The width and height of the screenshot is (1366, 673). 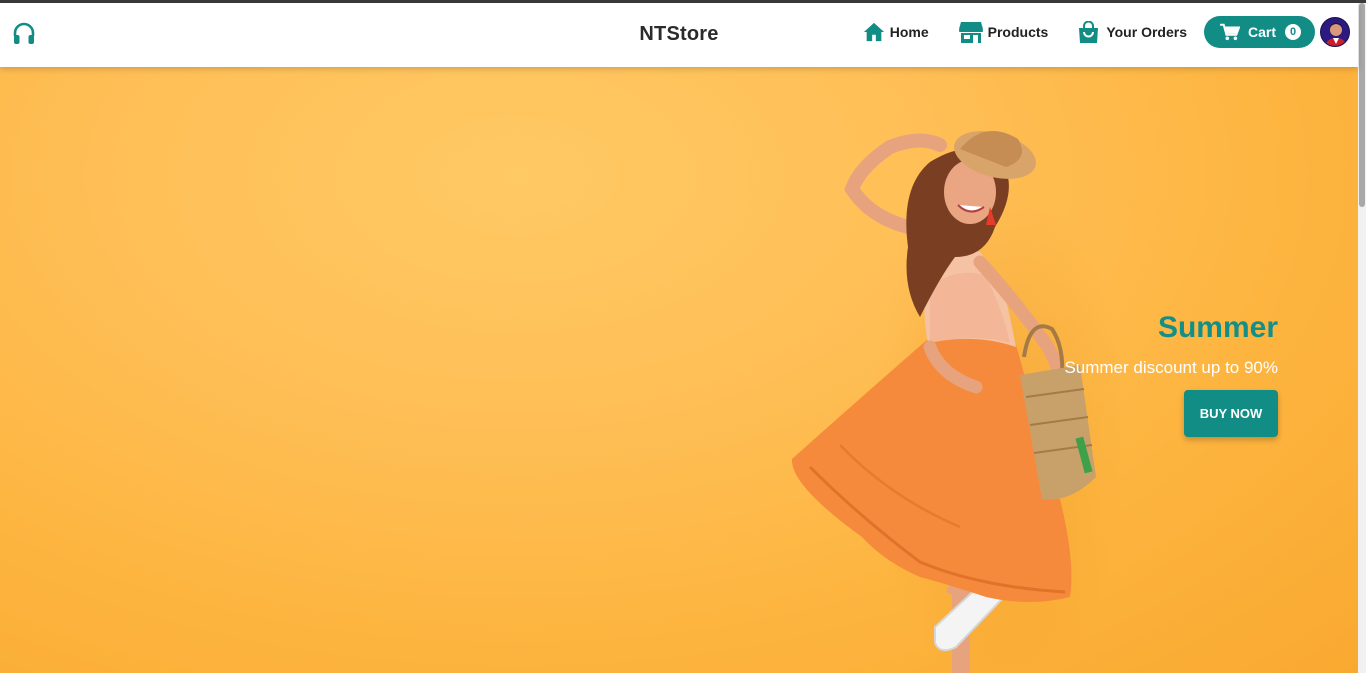 I want to click on cart-label: Cart, so click(x=1261, y=32).